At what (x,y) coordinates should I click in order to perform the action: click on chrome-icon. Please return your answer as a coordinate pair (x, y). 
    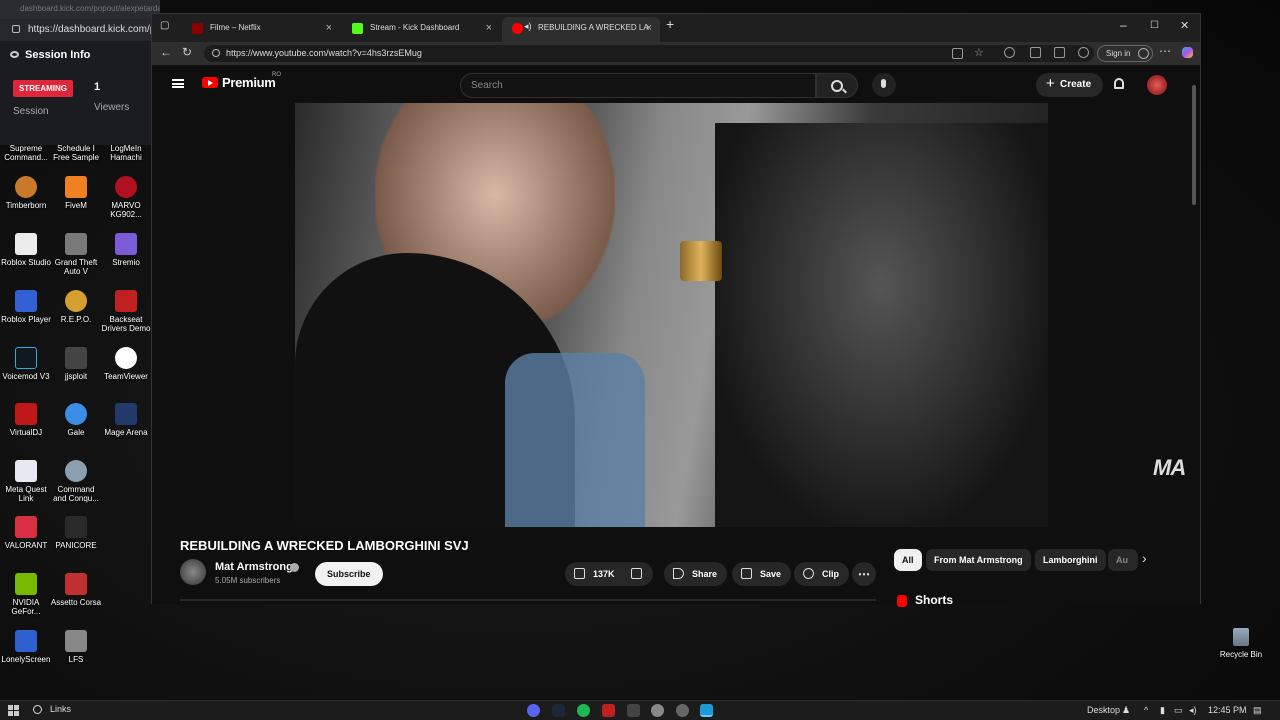
    Looking at the image, I should click on (657, 710).